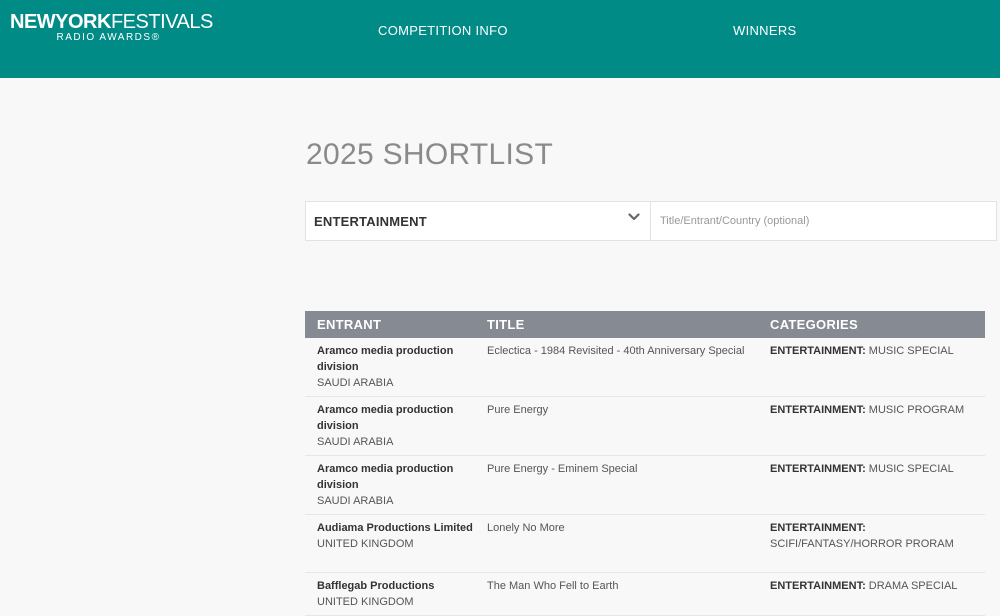 The height and width of the screenshot is (616, 1000). What do you see at coordinates (871, 426) in the screenshot?
I see `category-cell: ENTERTAINMENT: MUSIC PROGRAM` at bounding box center [871, 426].